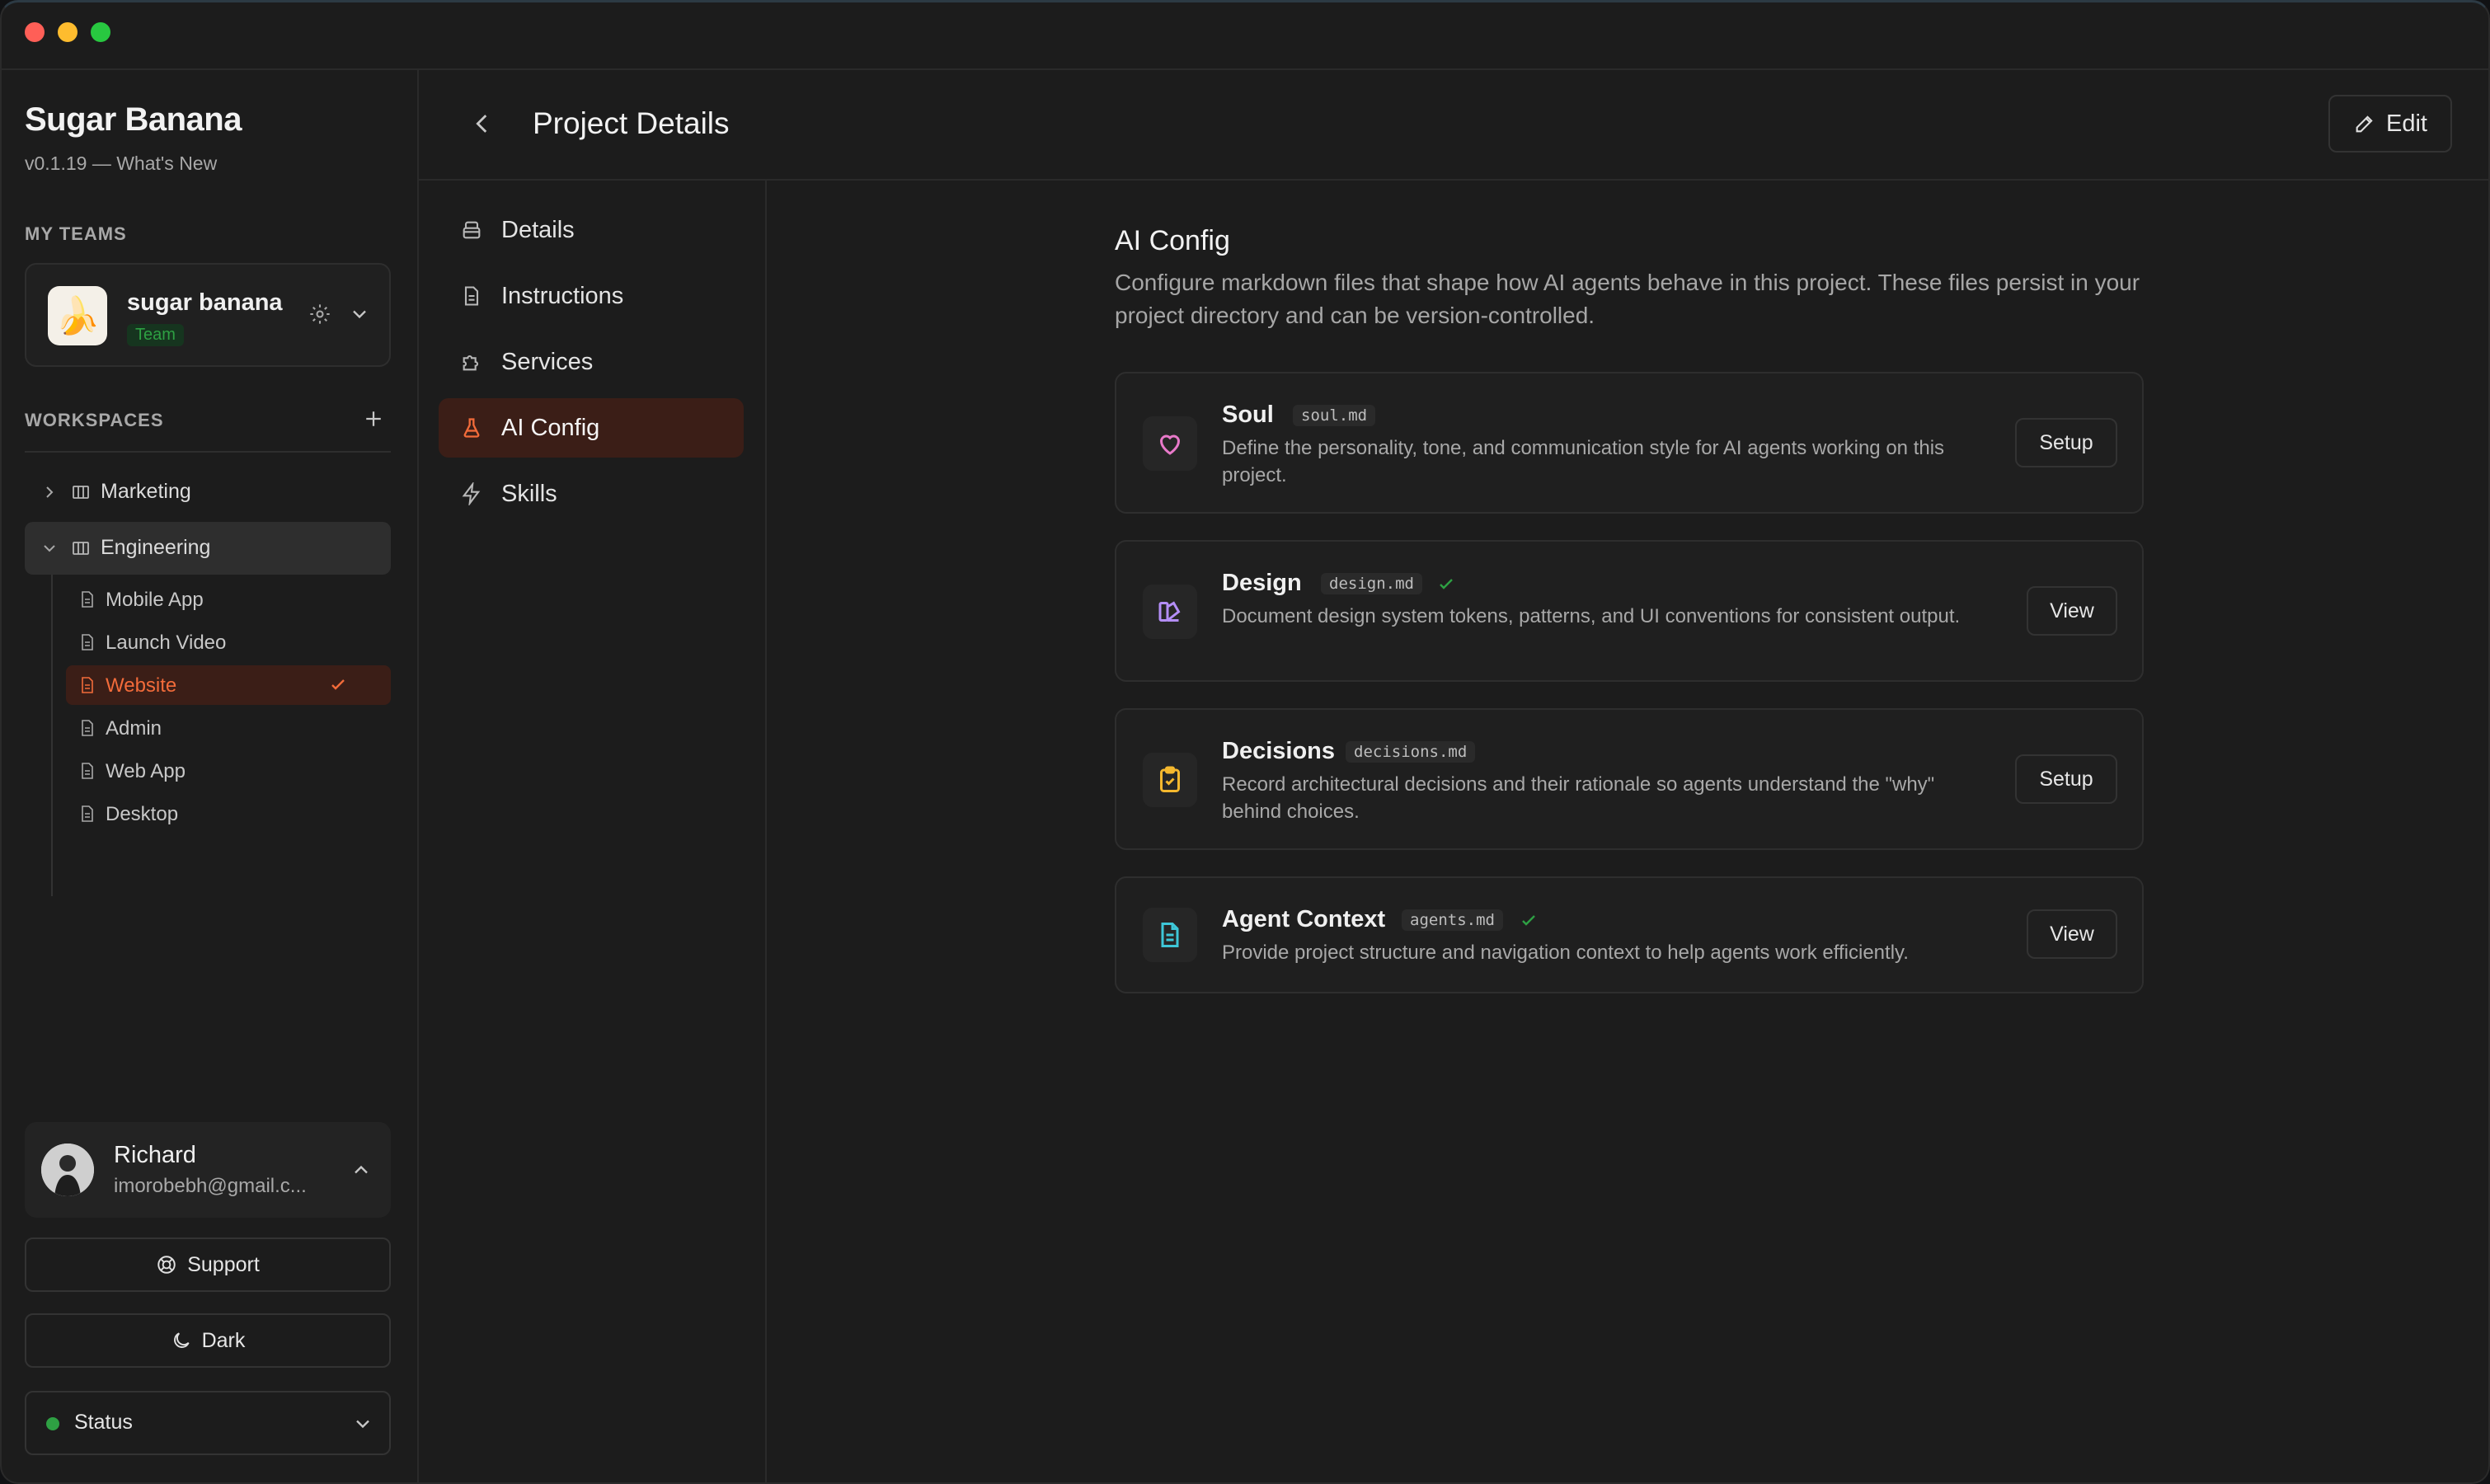 The image size is (2490, 1484). What do you see at coordinates (1245, 36) in the screenshot?
I see `title-bar` at bounding box center [1245, 36].